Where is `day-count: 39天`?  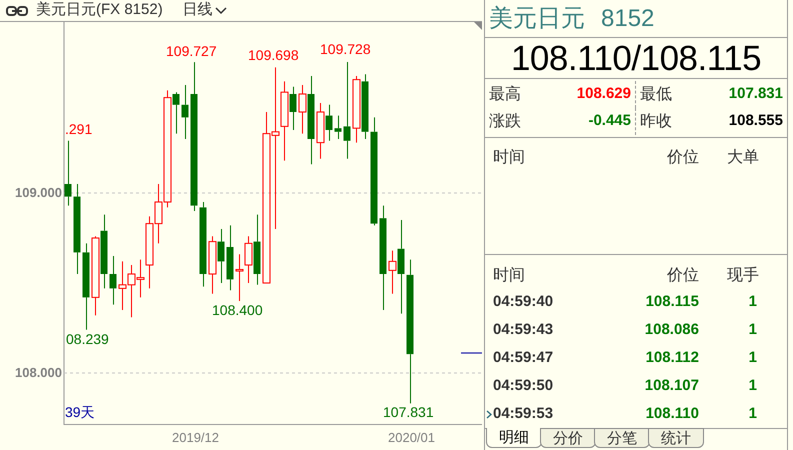
day-count: 39天 is located at coordinates (80, 412).